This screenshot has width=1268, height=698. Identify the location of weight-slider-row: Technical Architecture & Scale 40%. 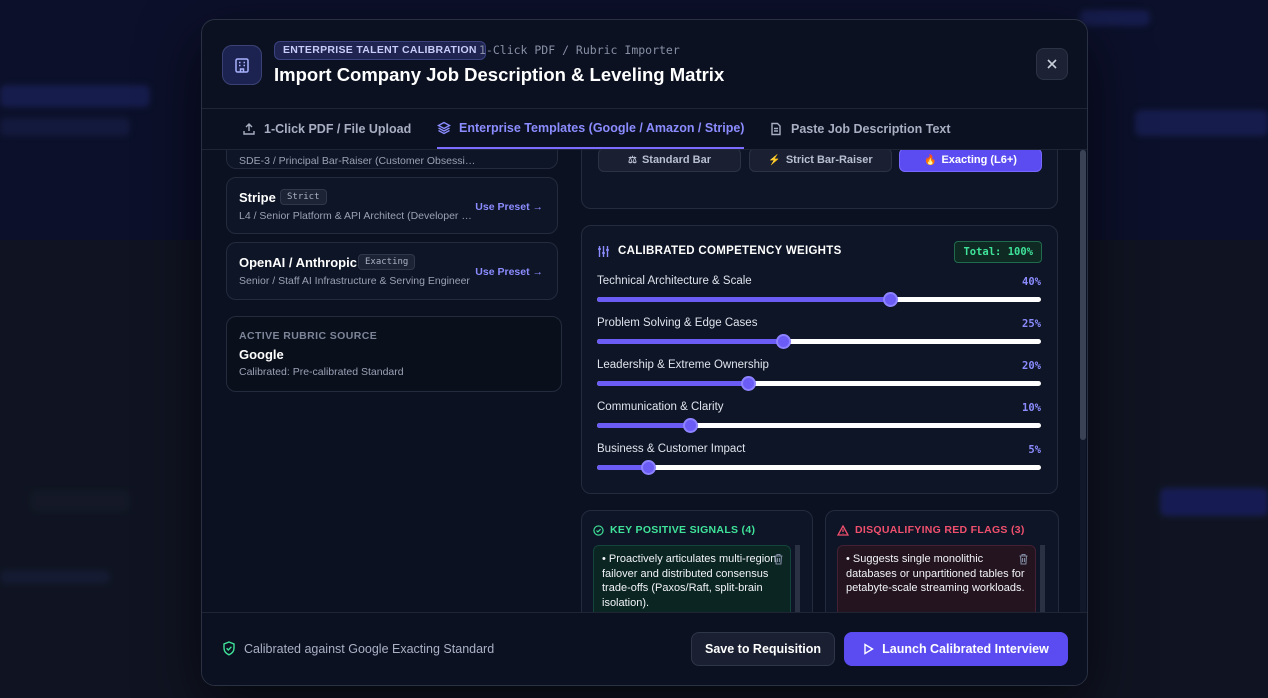
(819, 295).